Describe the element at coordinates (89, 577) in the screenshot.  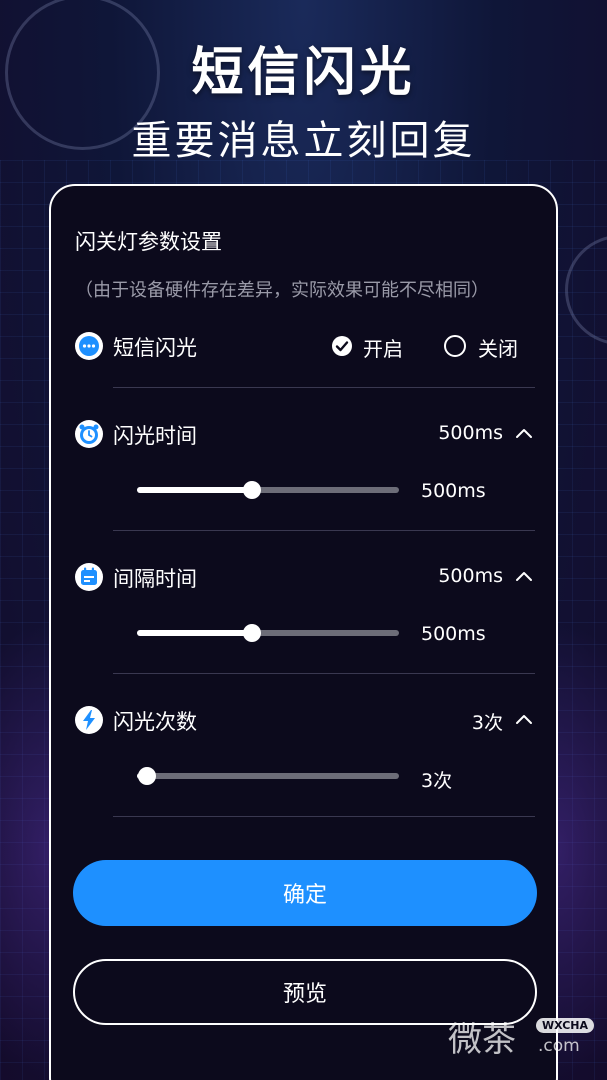
I see `calendar-icon` at that location.